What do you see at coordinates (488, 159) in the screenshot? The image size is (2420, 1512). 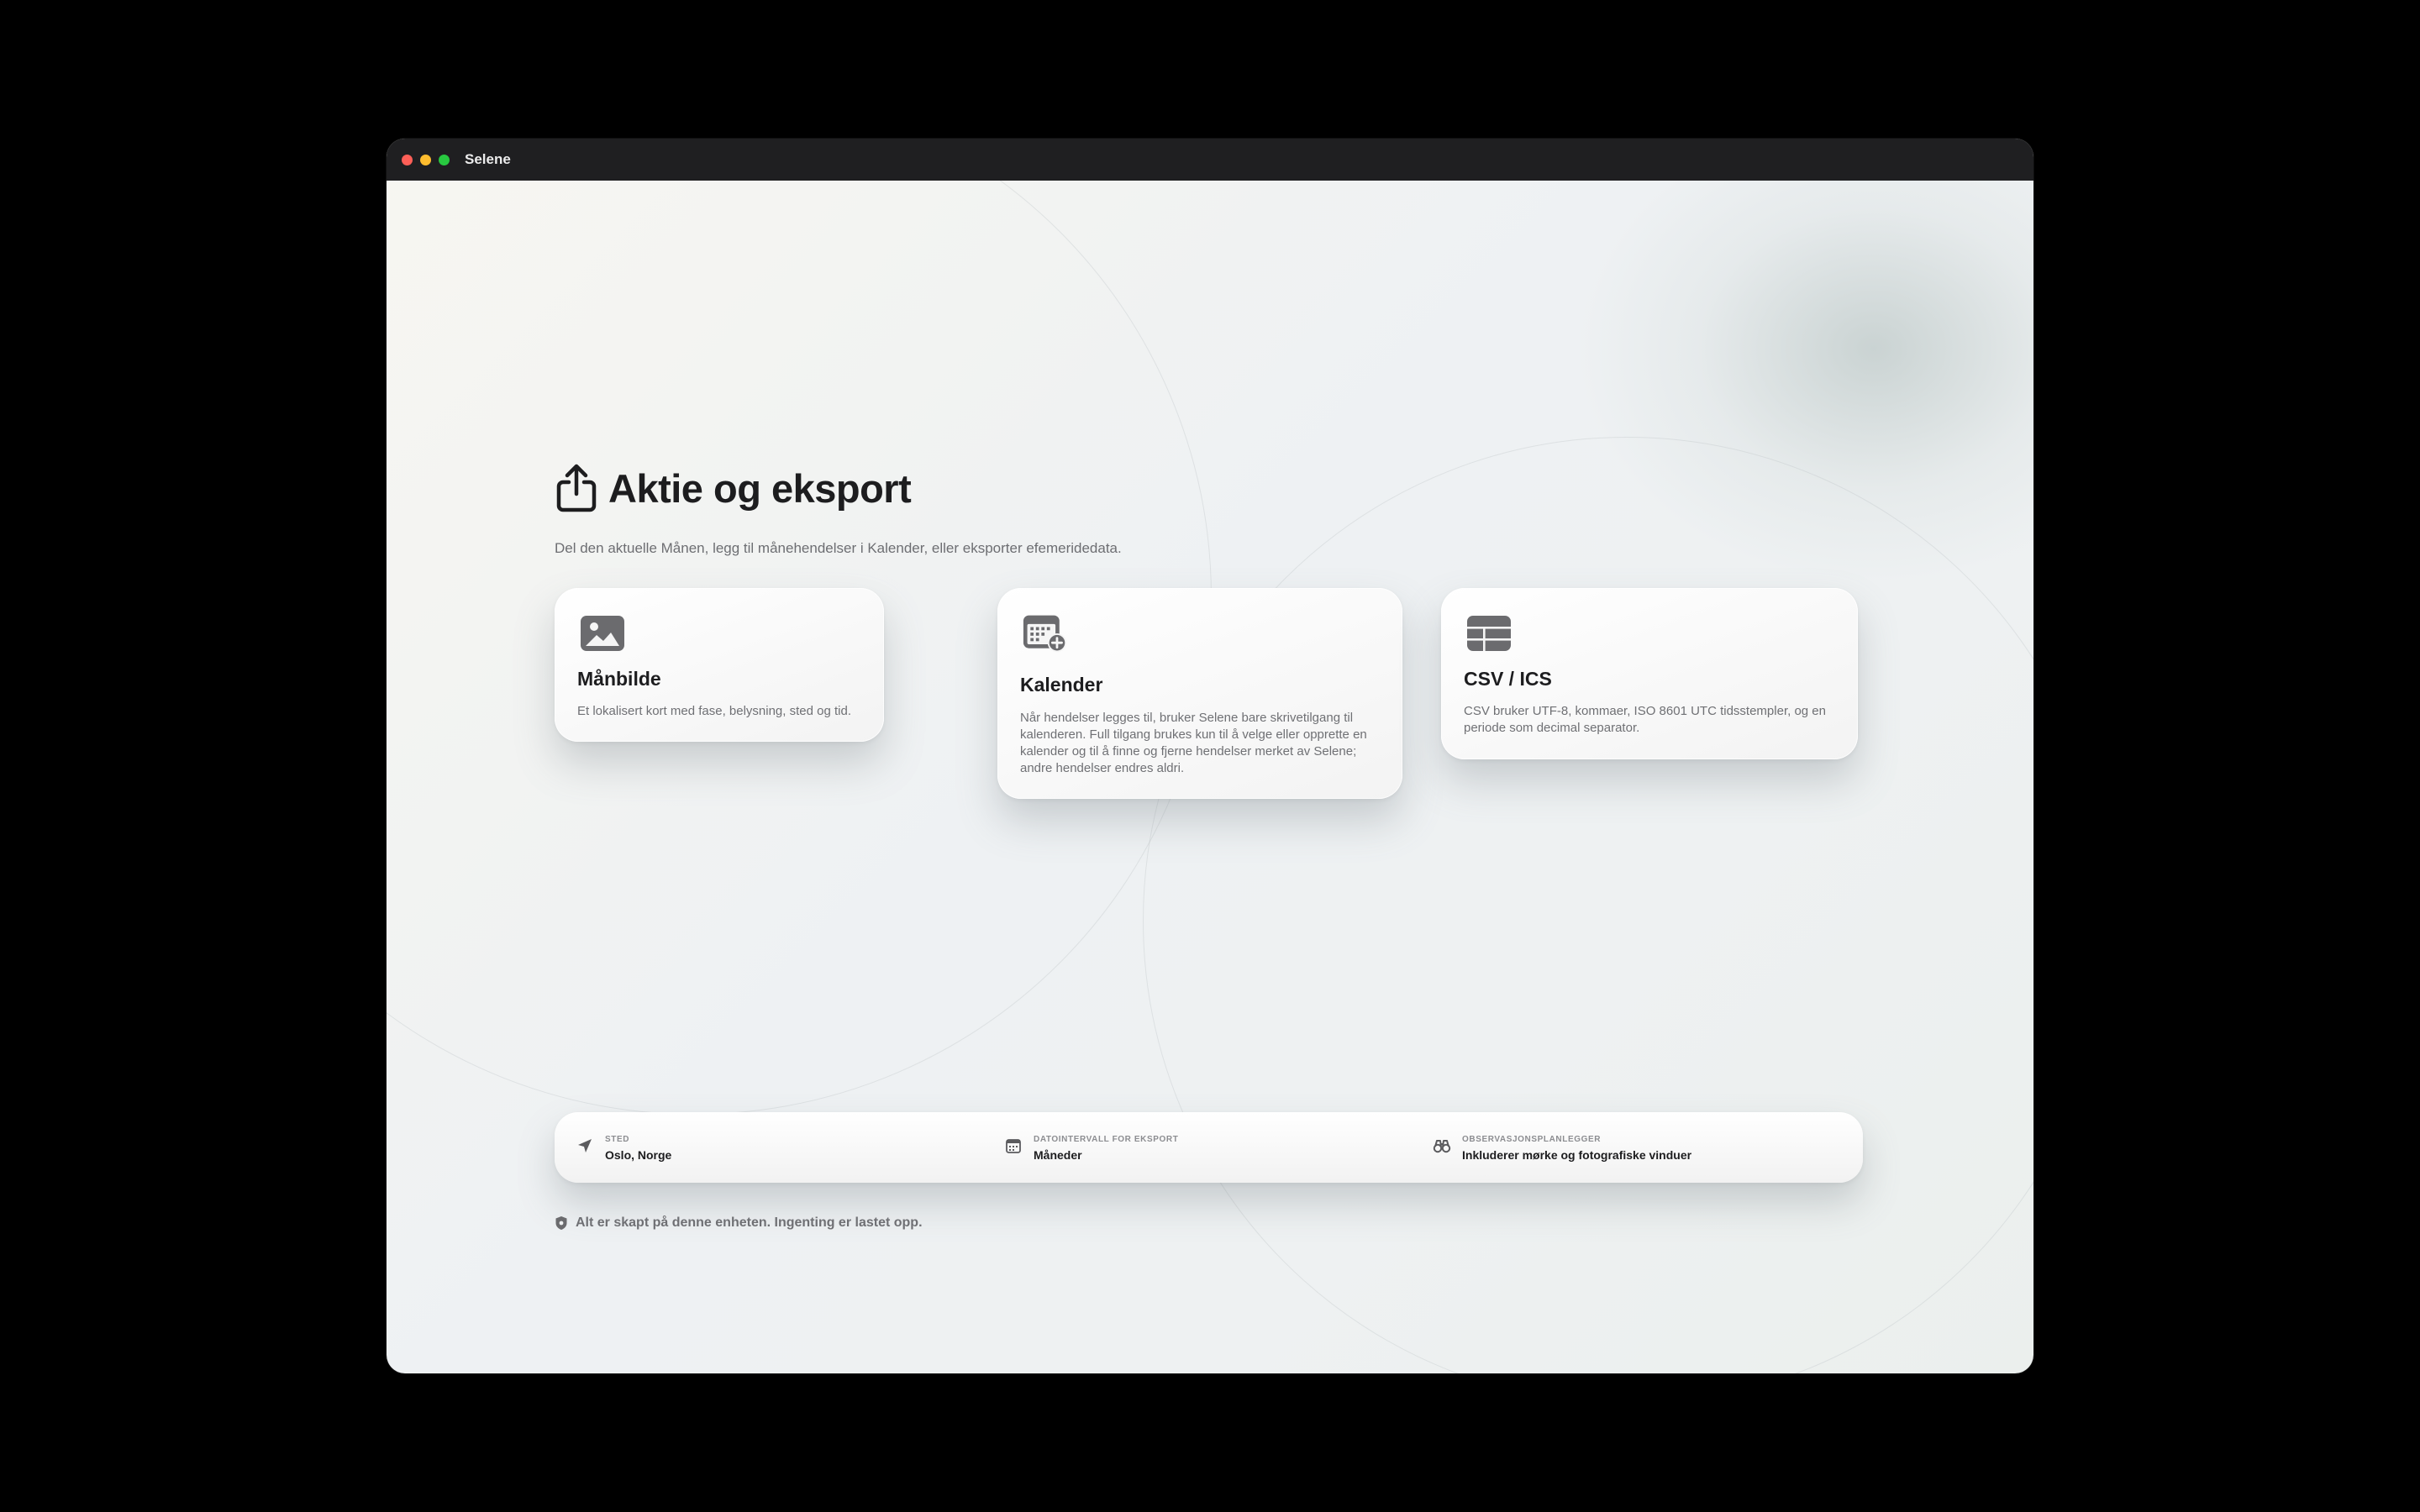 I see `window-title: Selene` at bounding box center [488, 159].